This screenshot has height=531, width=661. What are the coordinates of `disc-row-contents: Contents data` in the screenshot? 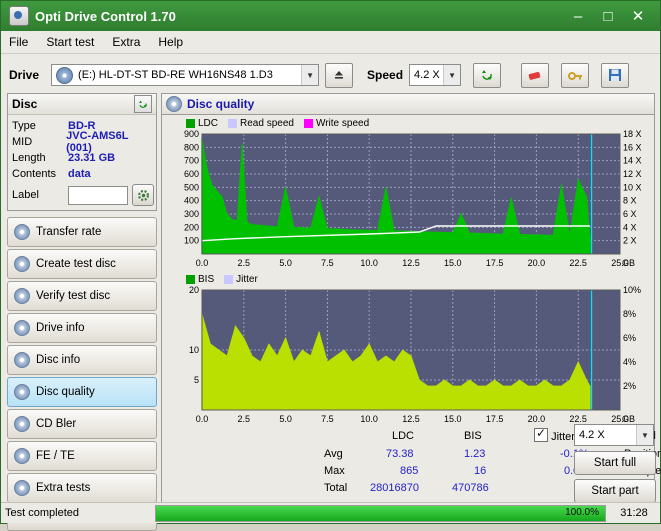 It's located at (83, 174).